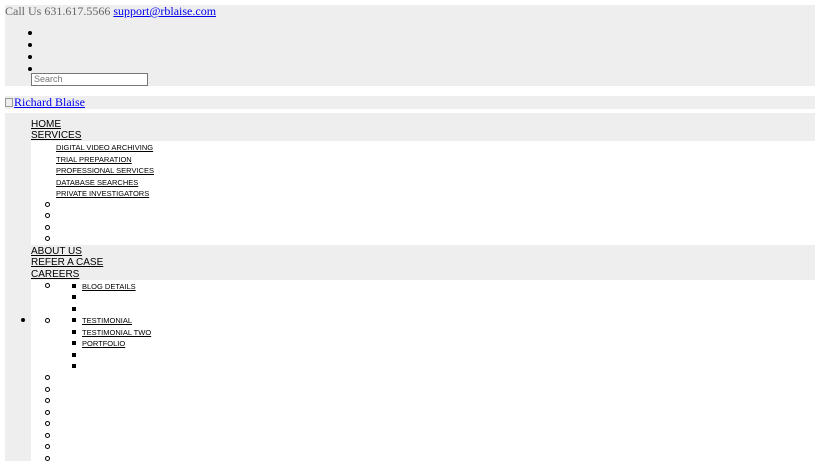 The width and height of the screenshot is (820, 461). I want to click on submenu-database-searches: DATABASE SEARCHES, so click(97, 183).